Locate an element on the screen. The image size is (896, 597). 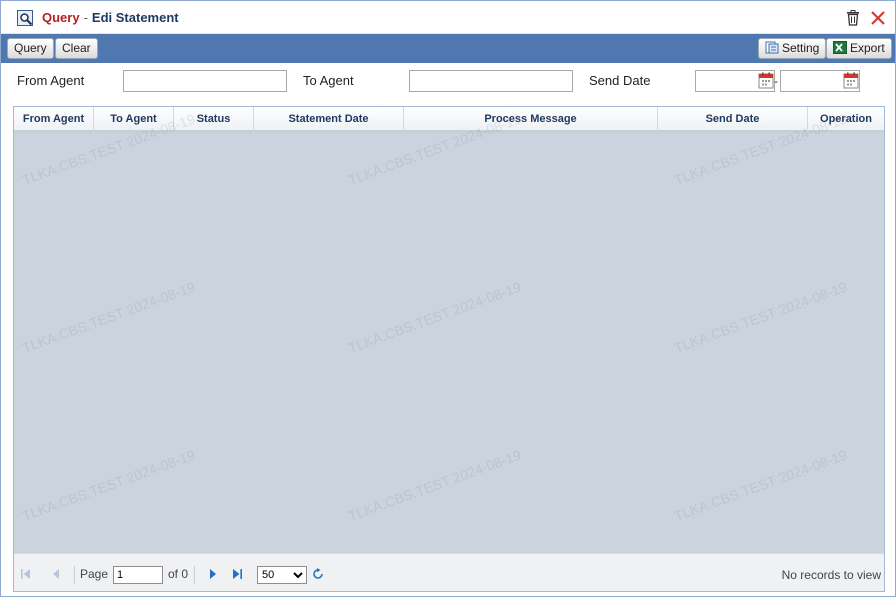
to-agent-label: To Agent is located at coordinates (328, 80).